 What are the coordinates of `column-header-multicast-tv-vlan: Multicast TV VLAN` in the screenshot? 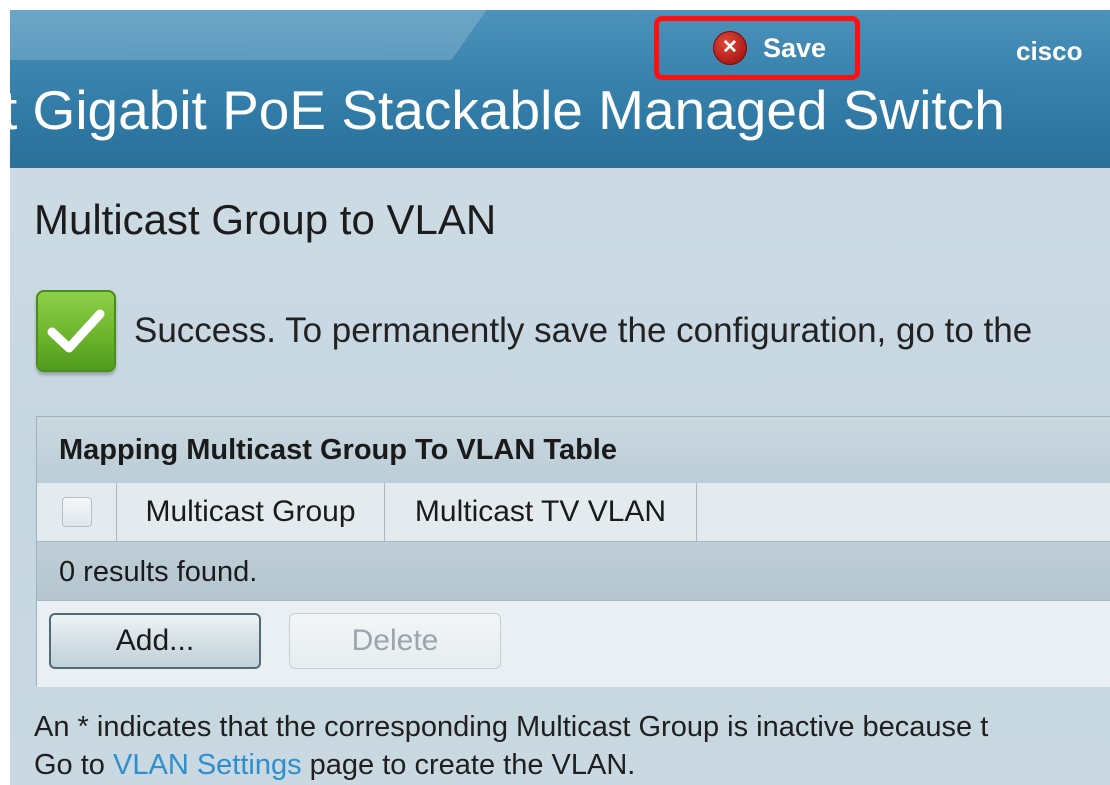 It's located at (541, 512).